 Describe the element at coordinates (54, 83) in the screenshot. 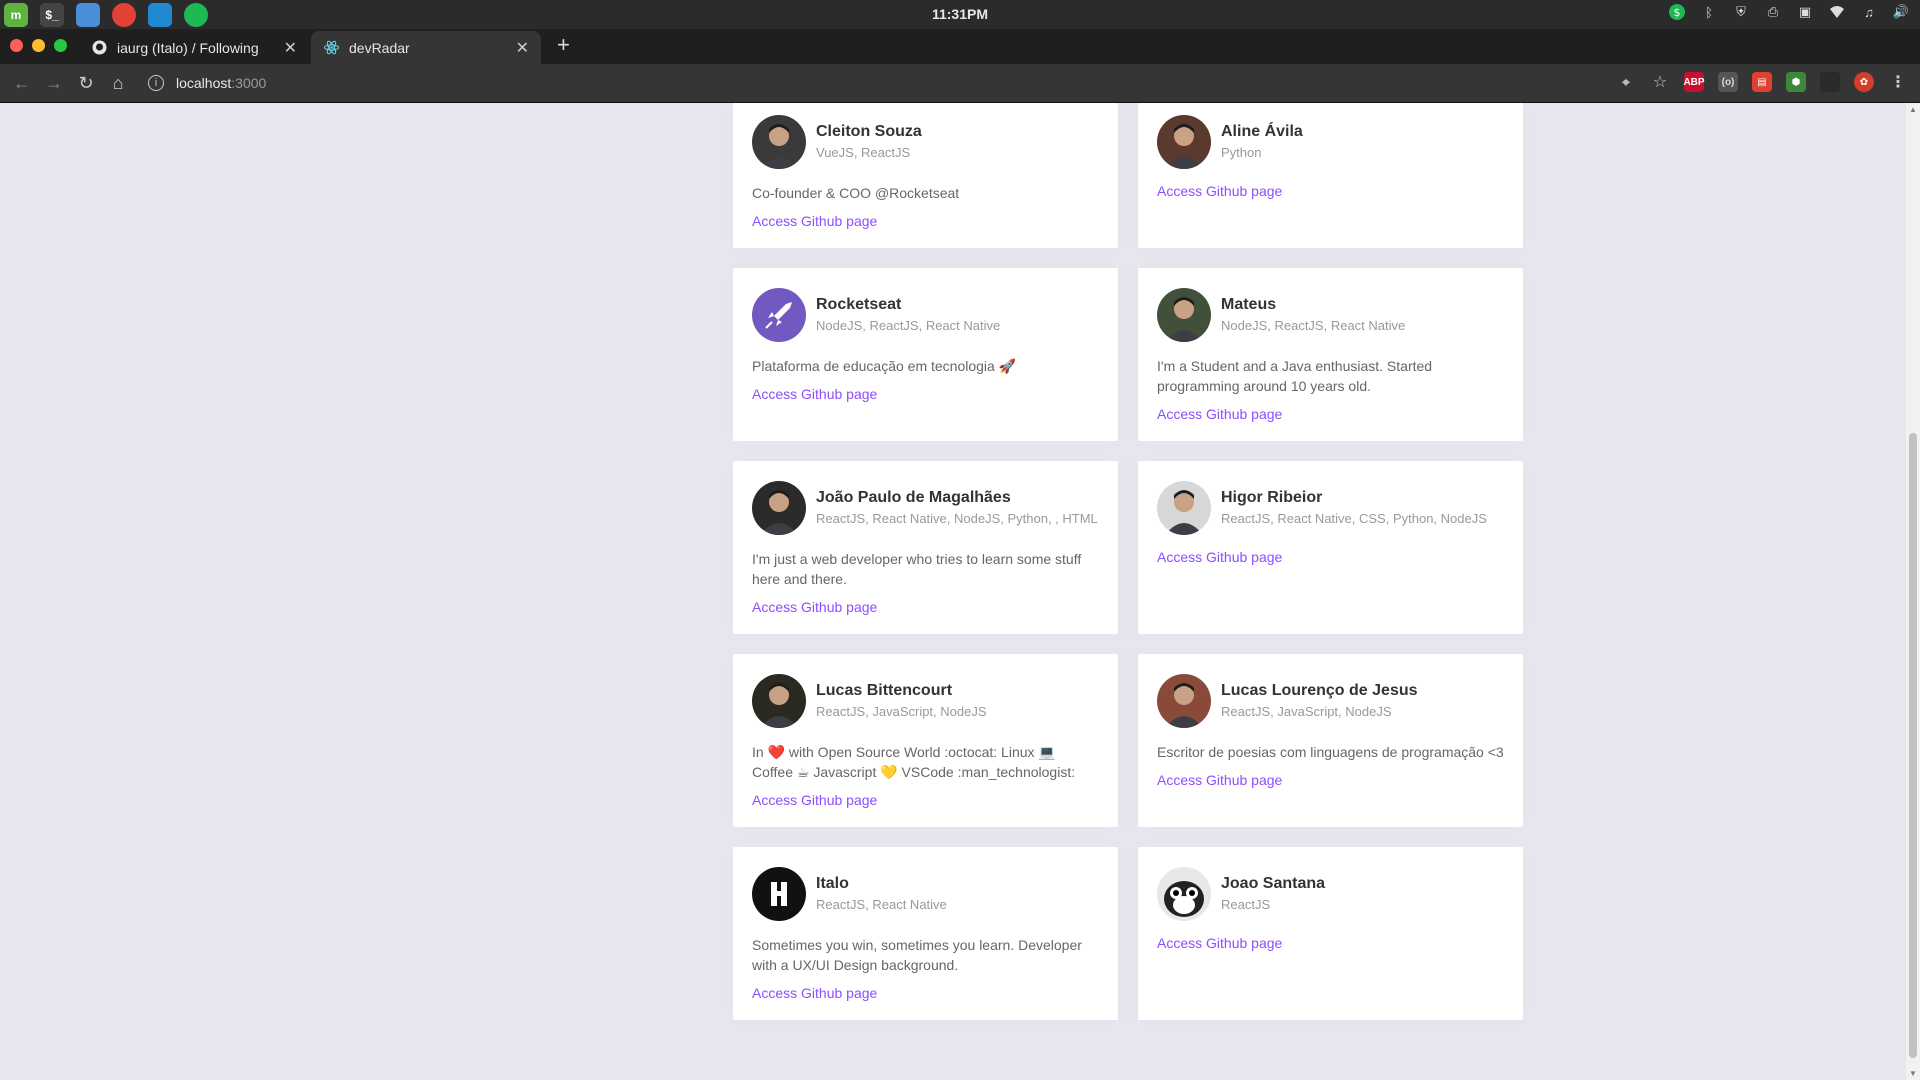

I see `forward-button: →` at that location.